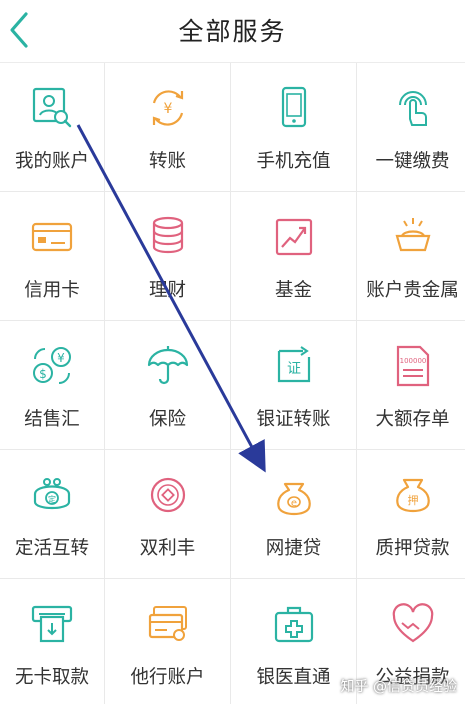 The width and height of the screenshot is (465, 708). Describe the element at coordinates (293, 548) in the screenshot. I see `service-label: 网捷贷` at that location.